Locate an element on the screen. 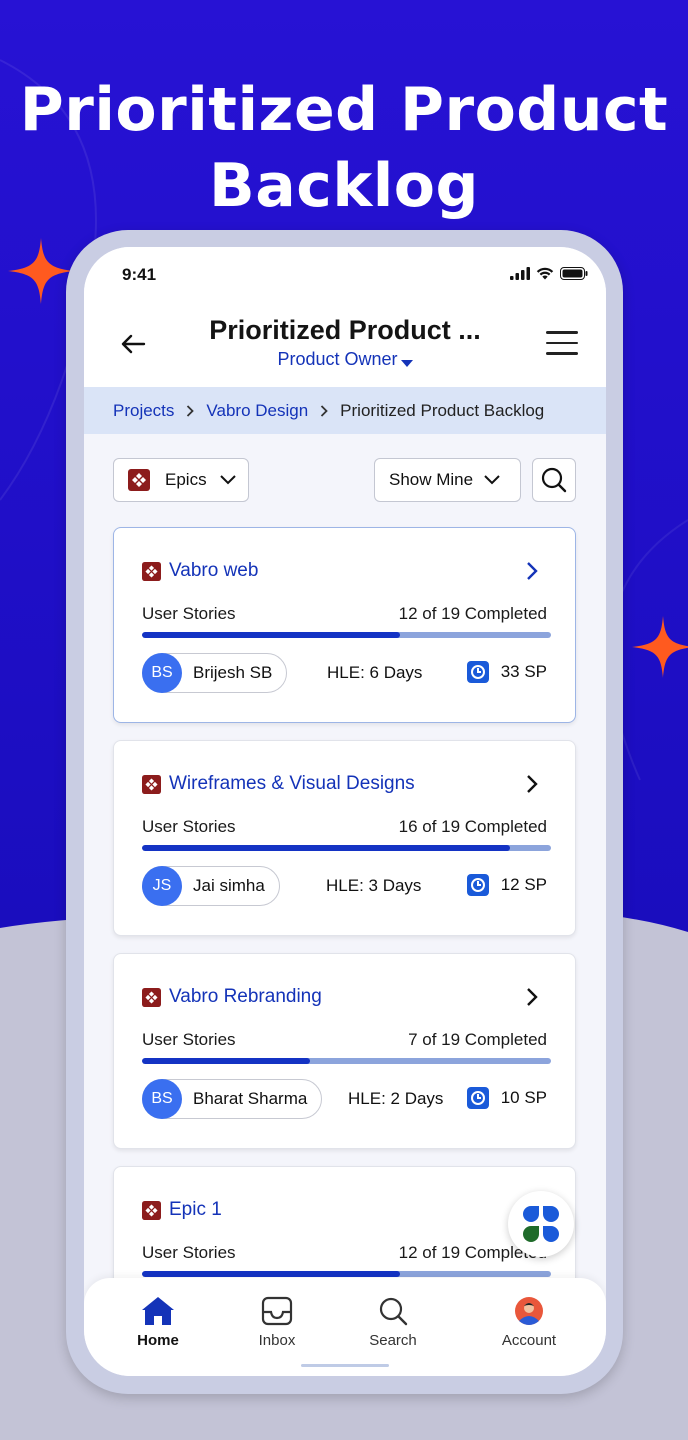 The image size is (688, 1440). owner-name: Brijesh SB is located at coordinates (233, 672).